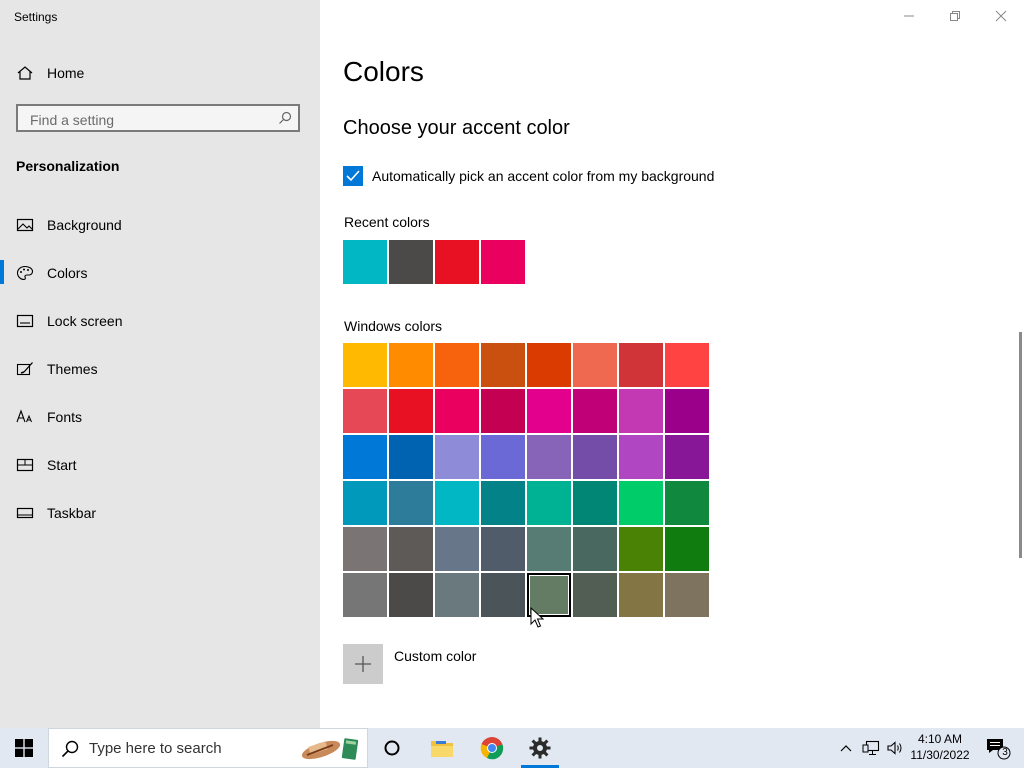 This screenshot has width=1024, height=768. I want to click on taskbar-search-box: Type here to search, so click(208, 748).